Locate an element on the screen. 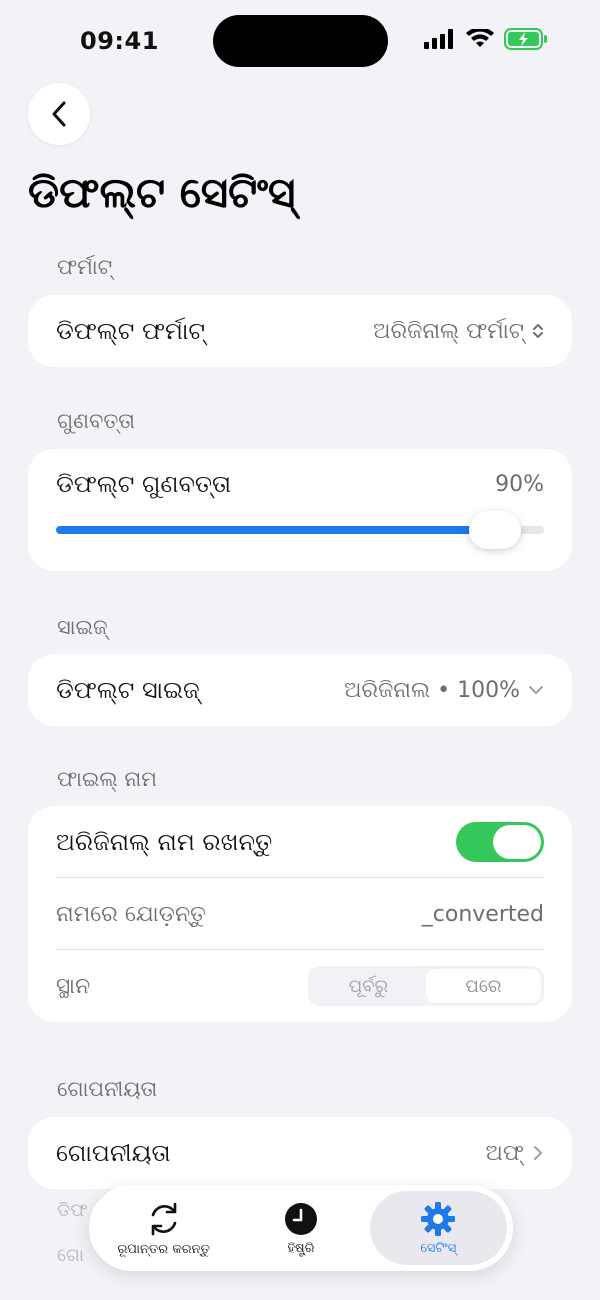 Image resolution: width=600 pixels, height=1300 pixels. tab-convert: ରୂପାନ୍ତର କରନ୍ତୁ is located at coordinates (163, 1228).